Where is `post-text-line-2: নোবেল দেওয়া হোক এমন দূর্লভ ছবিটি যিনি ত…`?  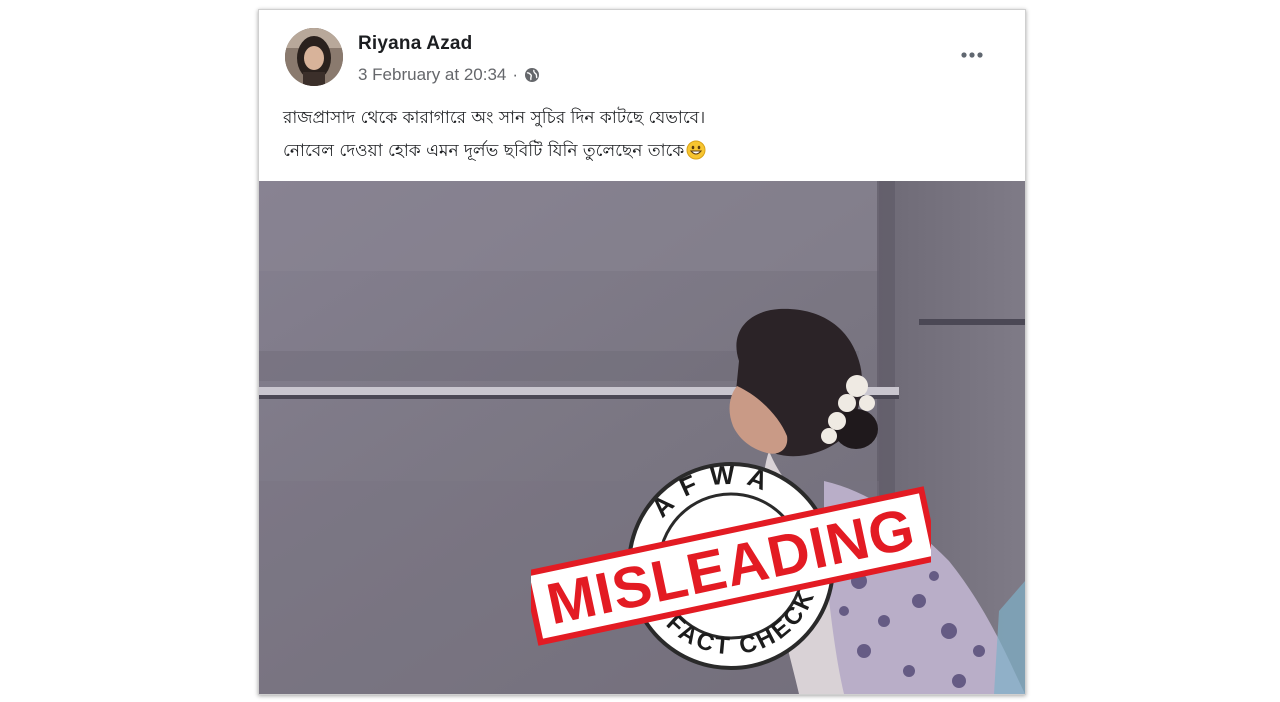 post-text-line-2: নোবেল দেওয়া হোক এমন দূর্লভ ছবিটি যিনি ত… is located at coordinates (644, 151).